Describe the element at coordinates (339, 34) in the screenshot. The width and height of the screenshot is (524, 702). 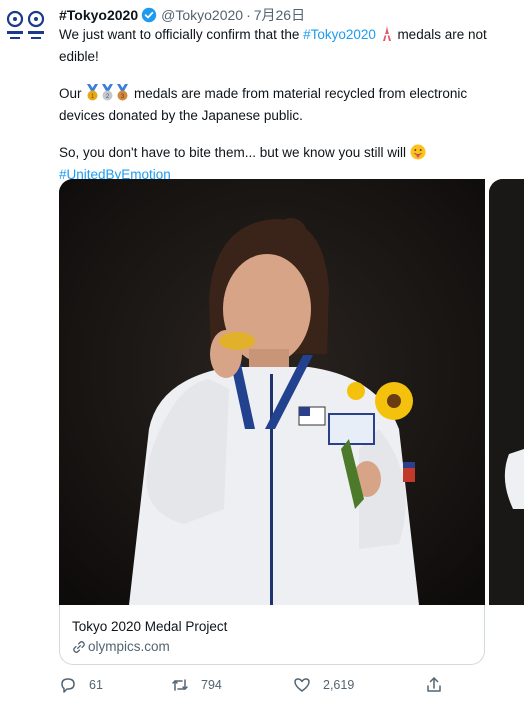
I see `hashtag-tokyo2020: #Tokyo2020` at that location.